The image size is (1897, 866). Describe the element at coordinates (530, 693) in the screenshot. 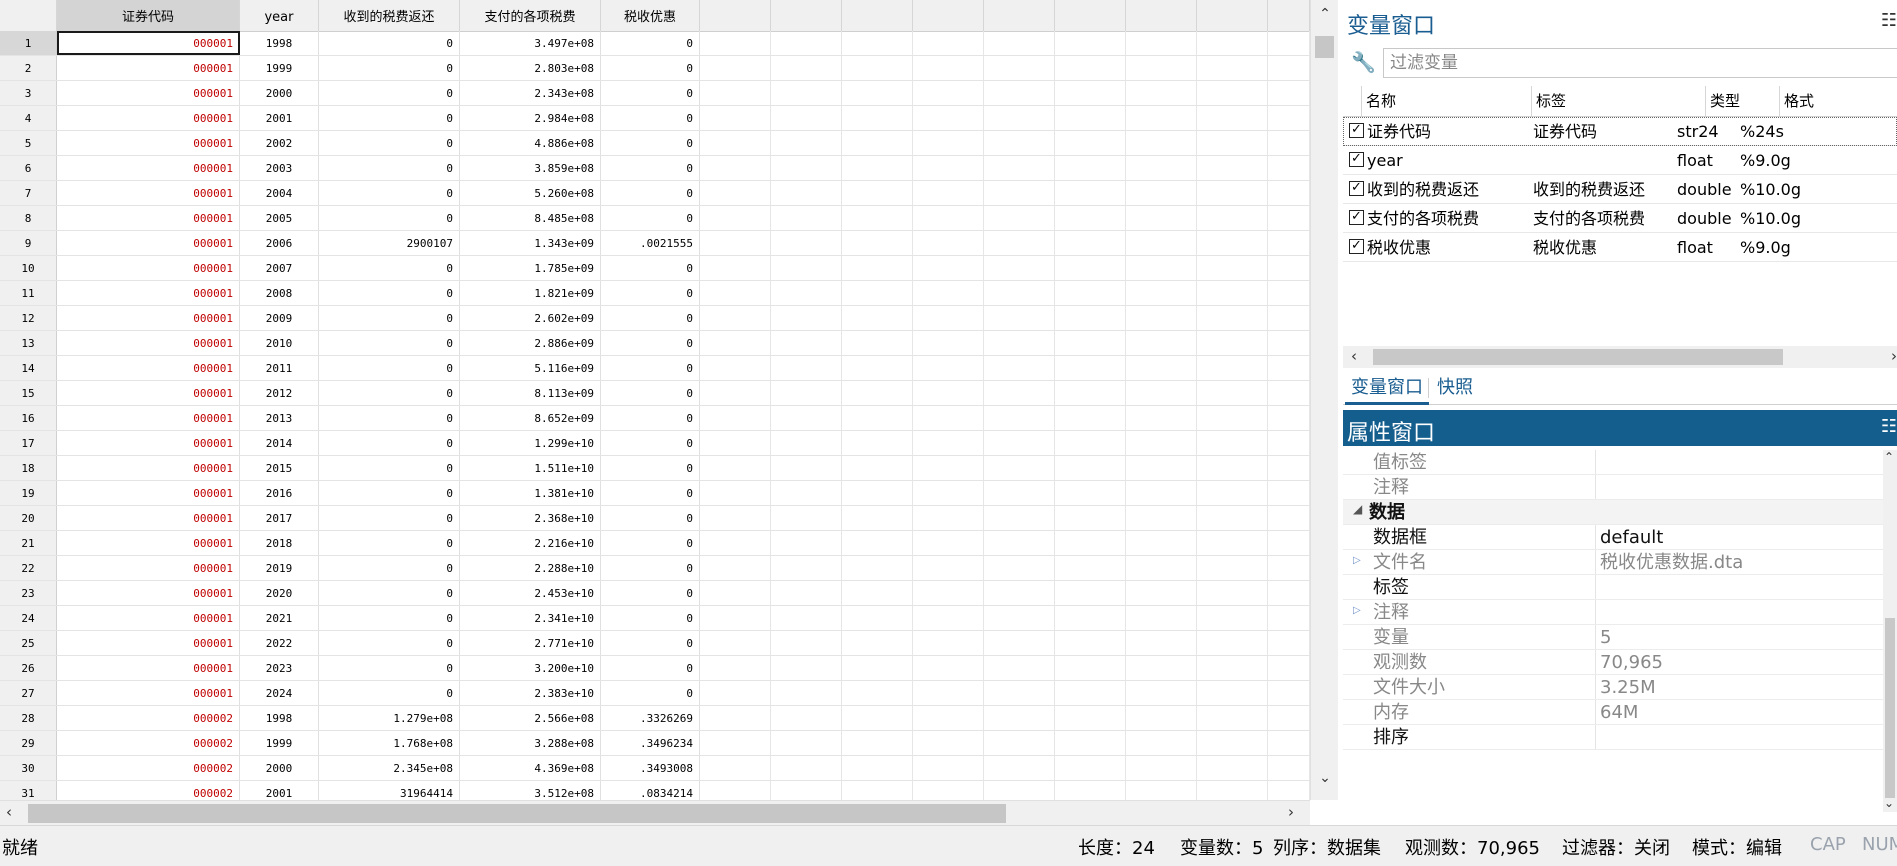

I see `cell-paid: 2.383e+10` at that location.